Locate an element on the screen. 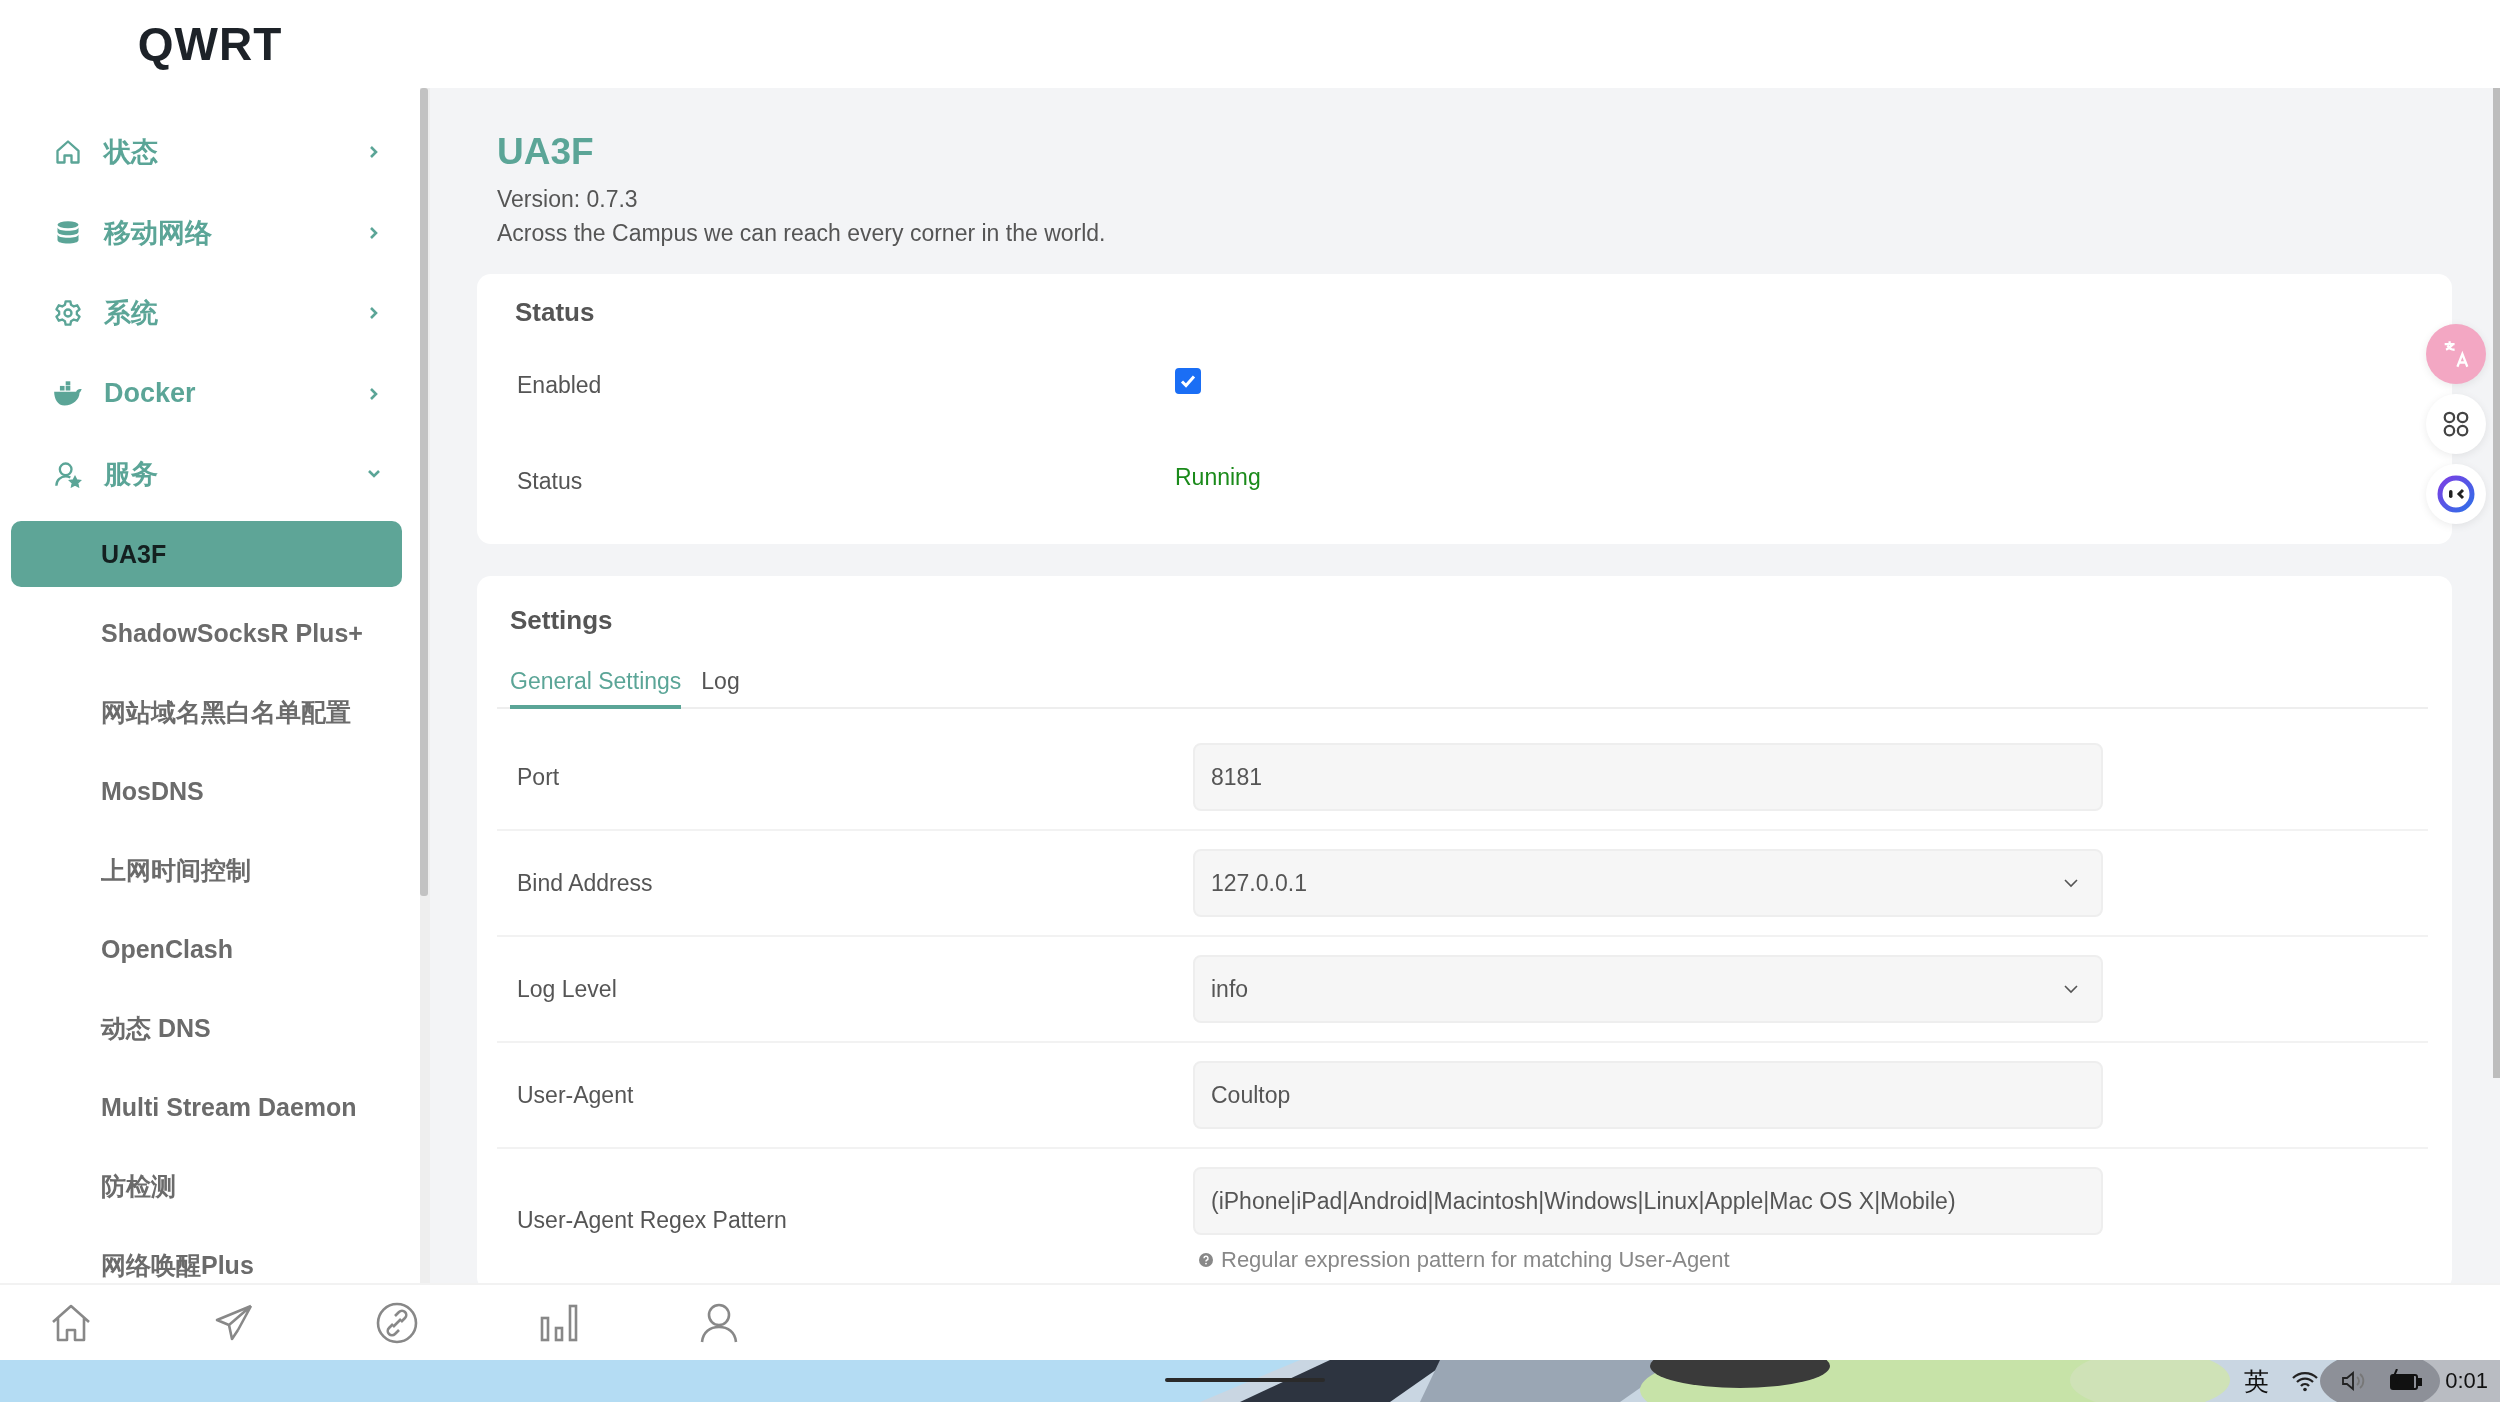 The image size is (2500, 1402). version-text: Version: 0.7.3 is located at coordinates (568, 199).